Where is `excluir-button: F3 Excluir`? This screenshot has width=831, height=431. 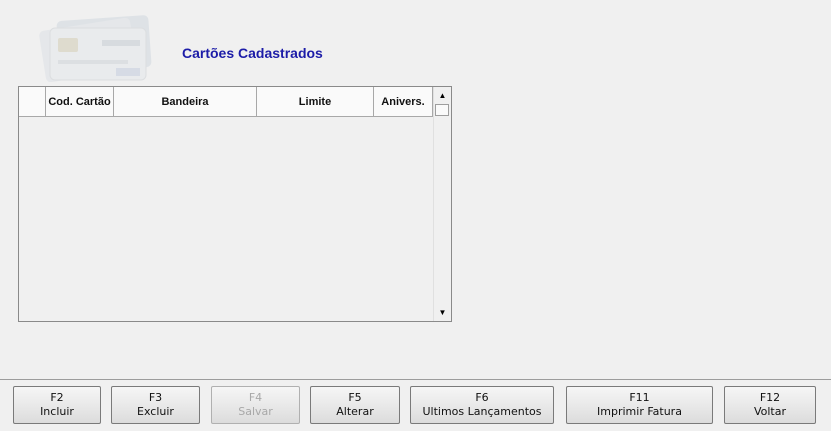
excluir-button: F3 Excluir is located at coordinates (155, 405).